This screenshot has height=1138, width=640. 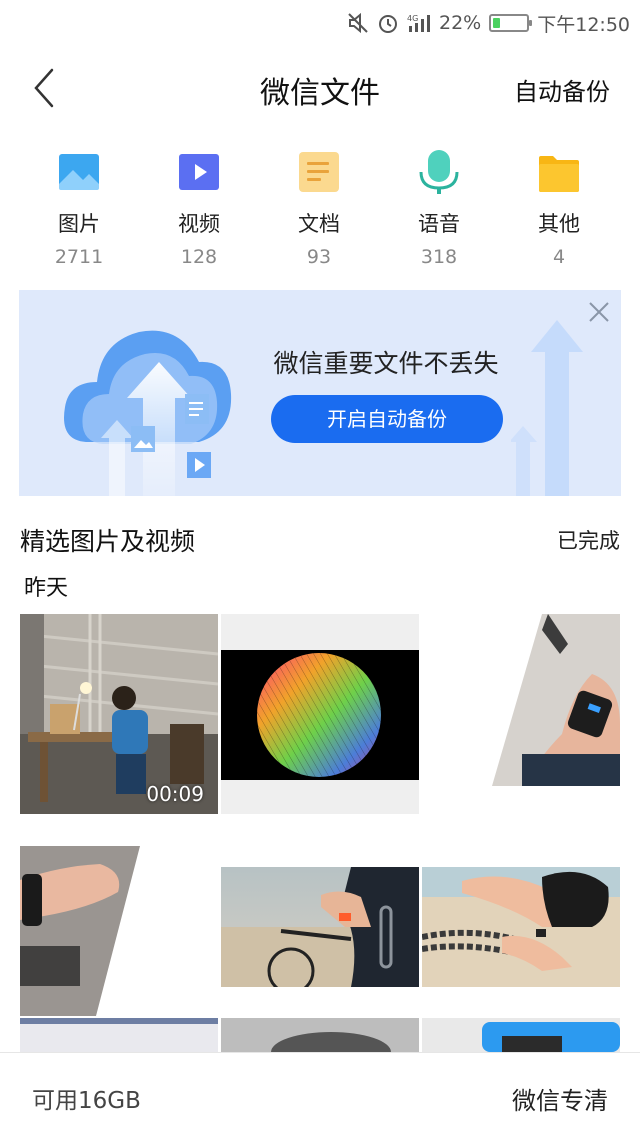 I want to click on cloud-upload-illustration, so click(x=148, y=413).